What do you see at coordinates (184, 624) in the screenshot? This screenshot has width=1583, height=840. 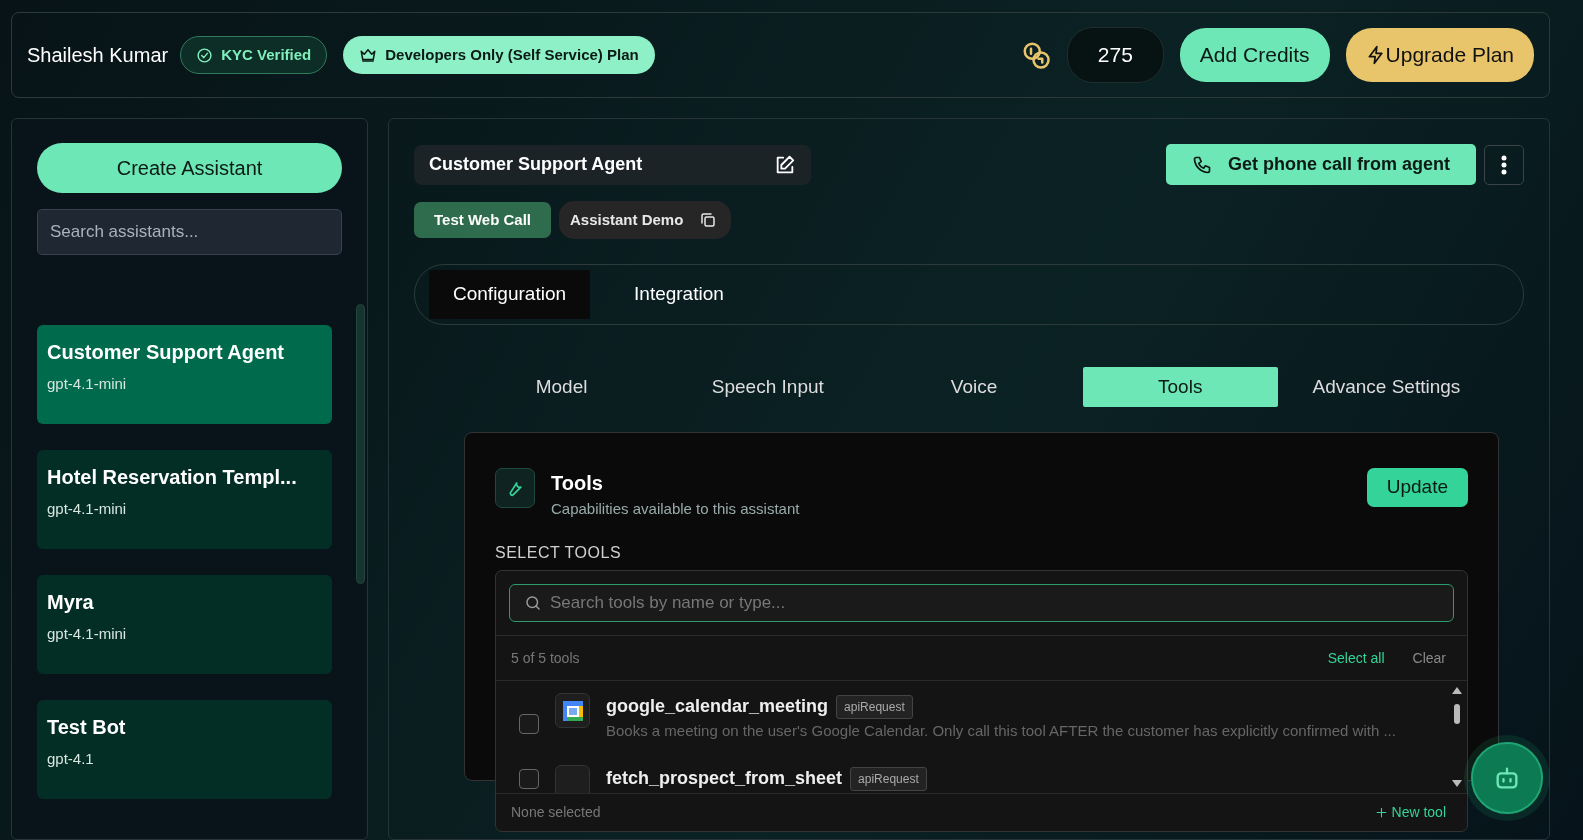 I see `assistant-card: Myra gpt-4.1-mini` at bounding box center [184, 624].